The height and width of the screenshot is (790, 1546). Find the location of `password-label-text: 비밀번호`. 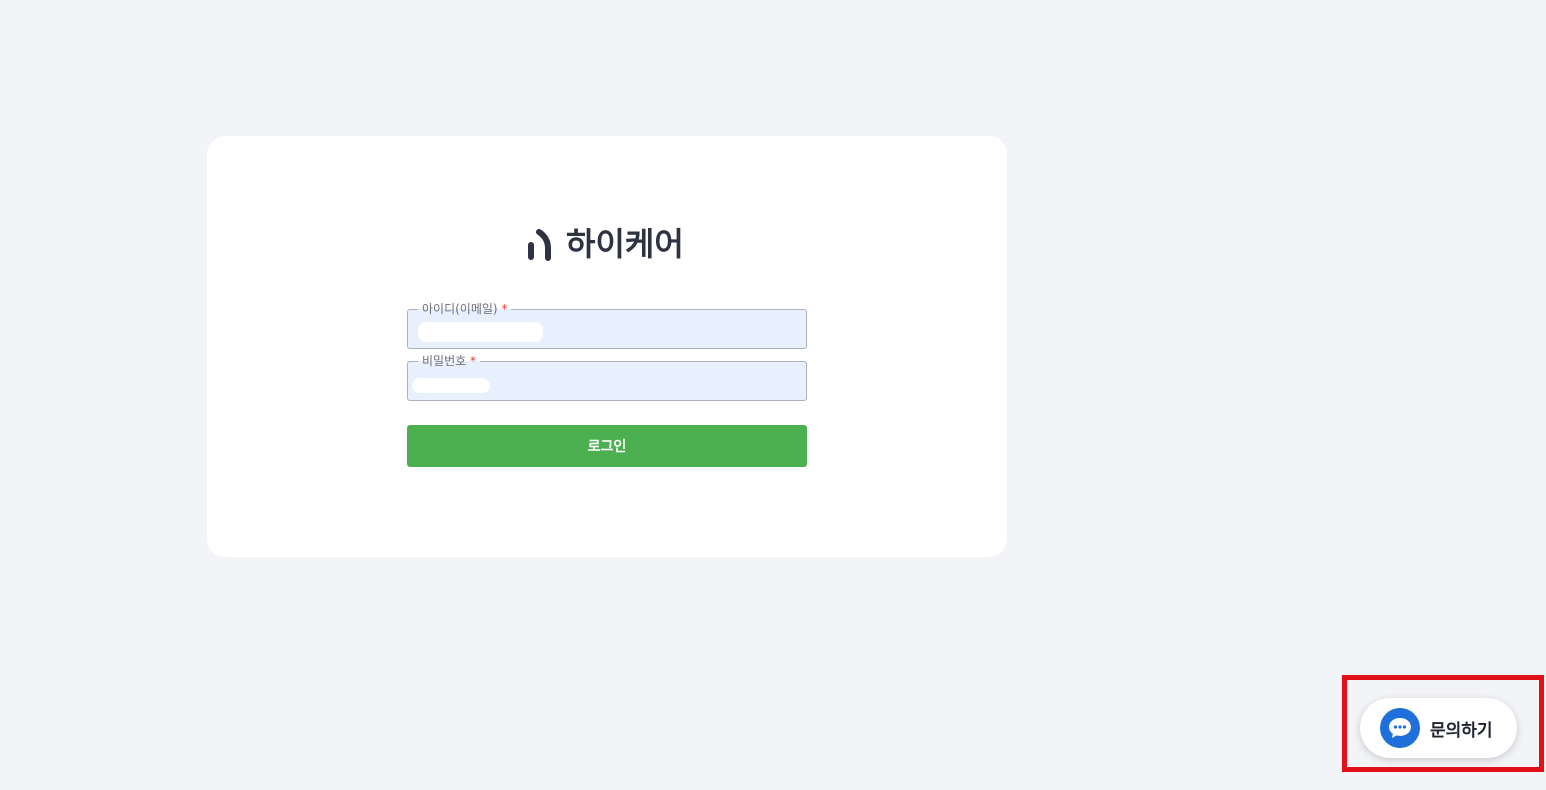

password-label-text: 비밀번호 is located at coordinates (444, 361).